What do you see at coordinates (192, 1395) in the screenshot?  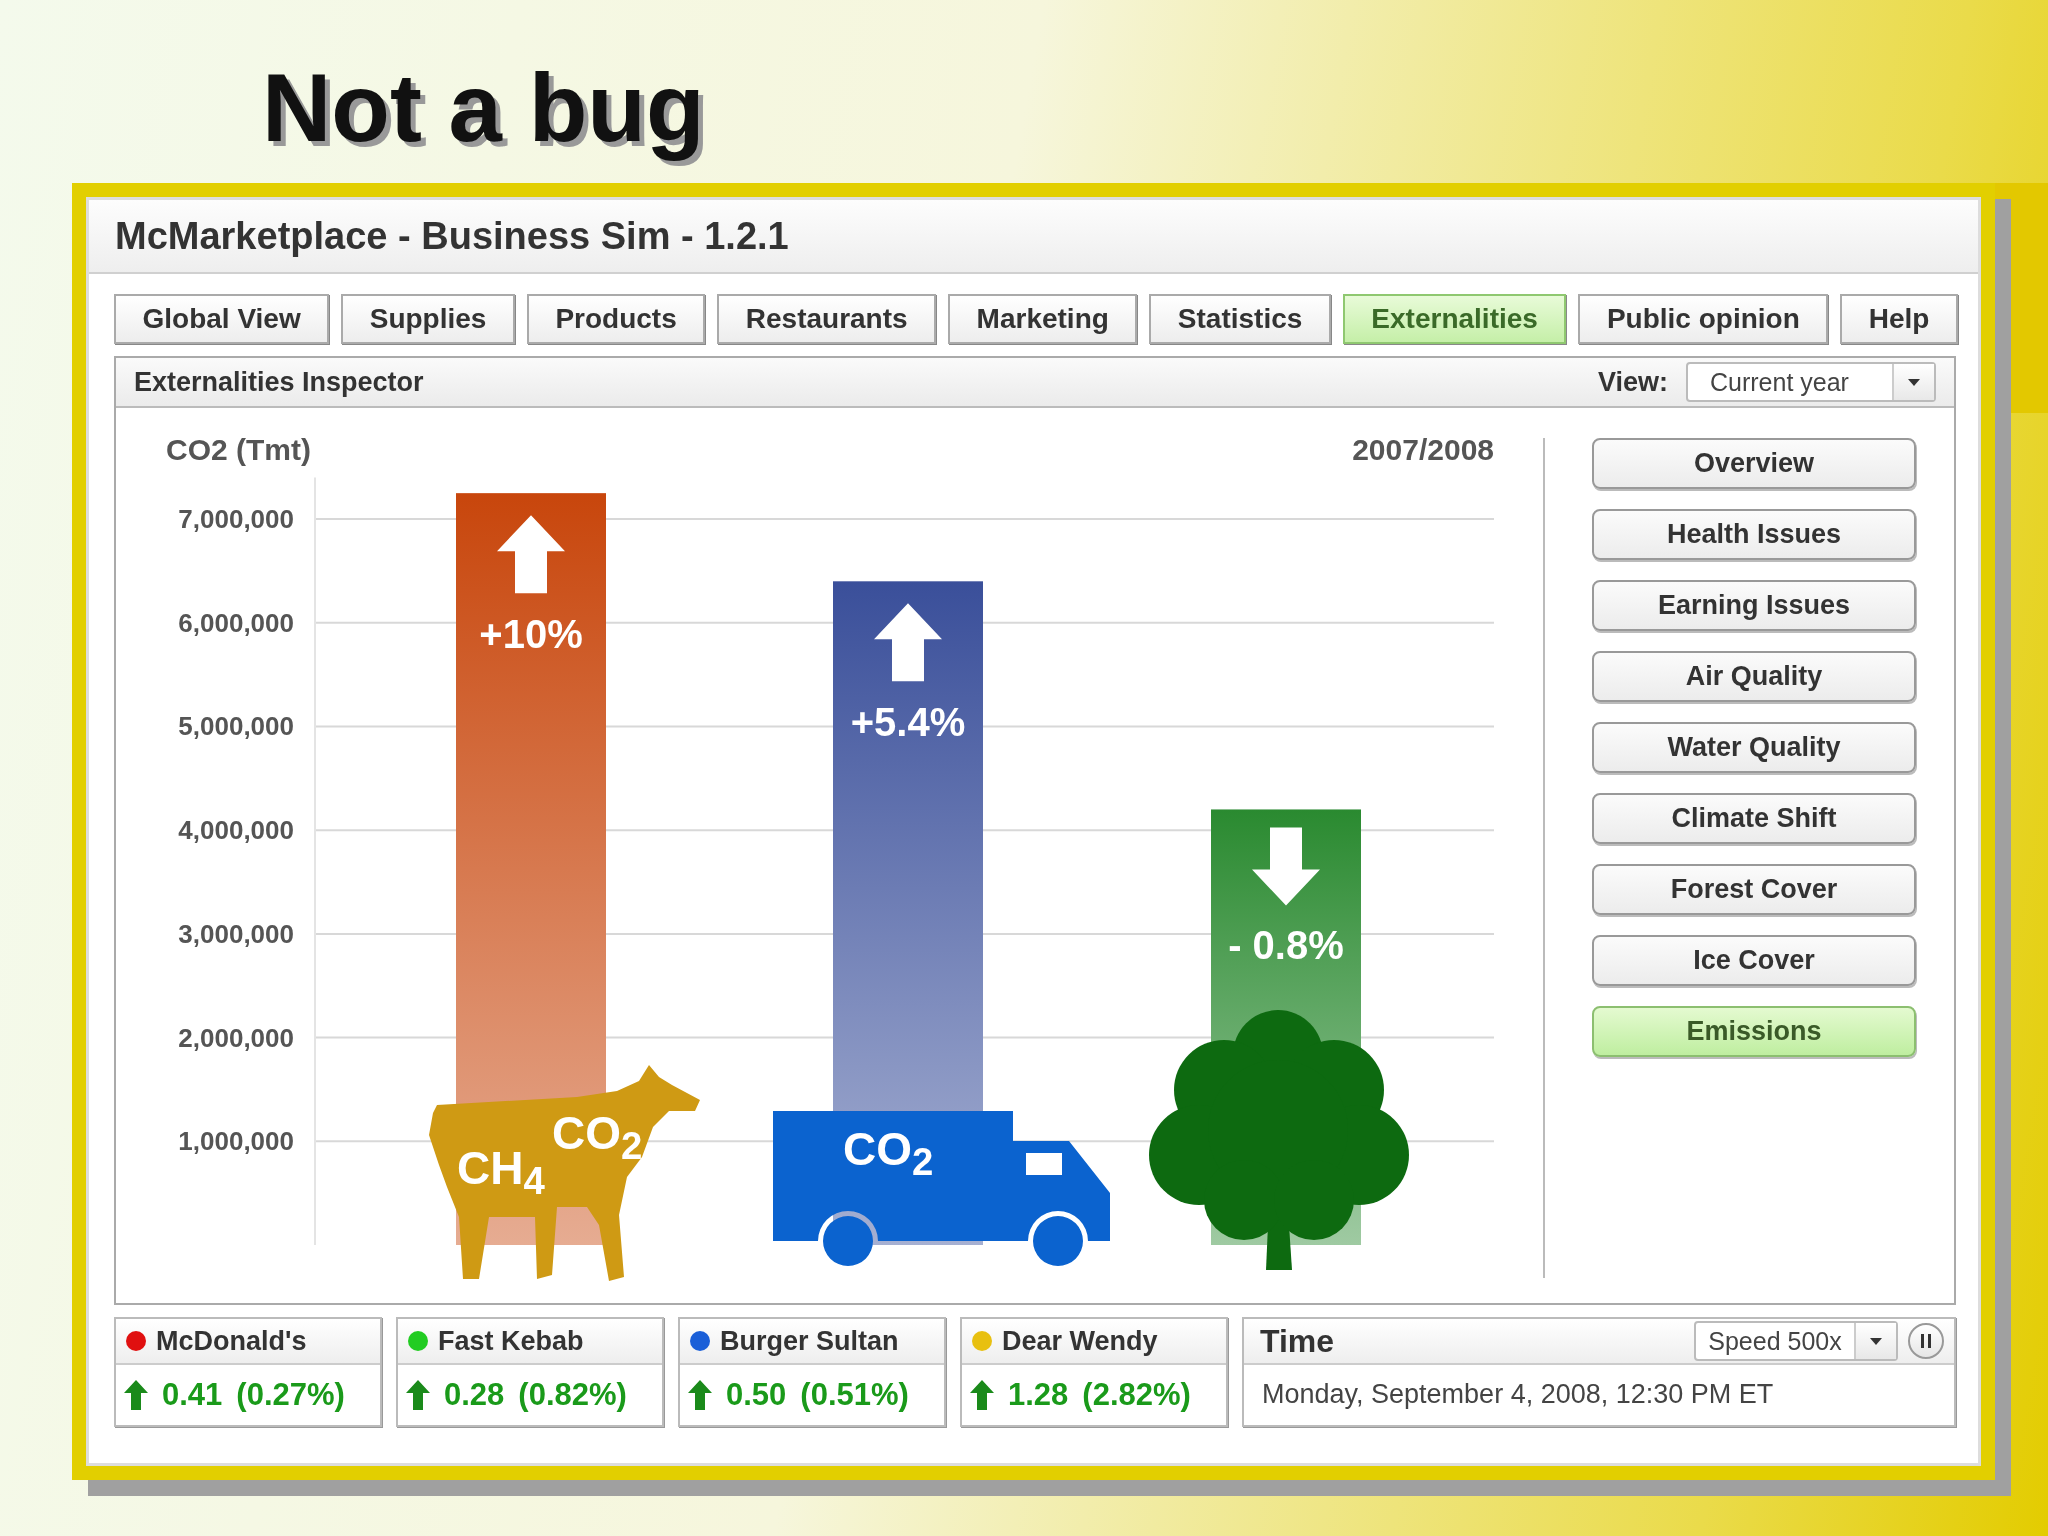 I see `score-value: 0.41` at bounding box center [192, 1395].